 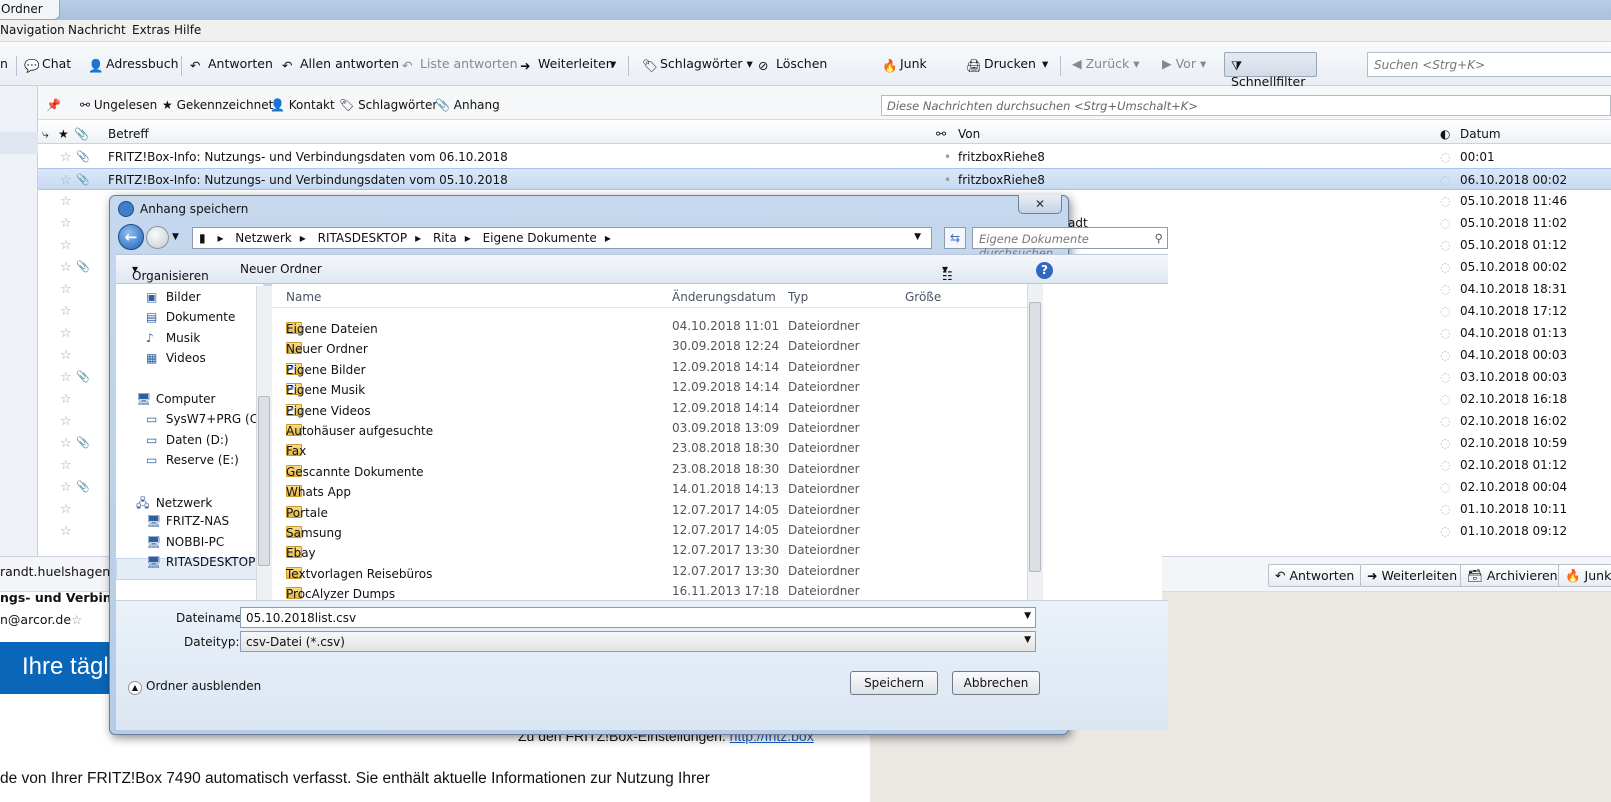 What do you see at coordinates (63, 134) in the screenshot?
I see `star-column-icon: ★` at bounding box center [63, 134].